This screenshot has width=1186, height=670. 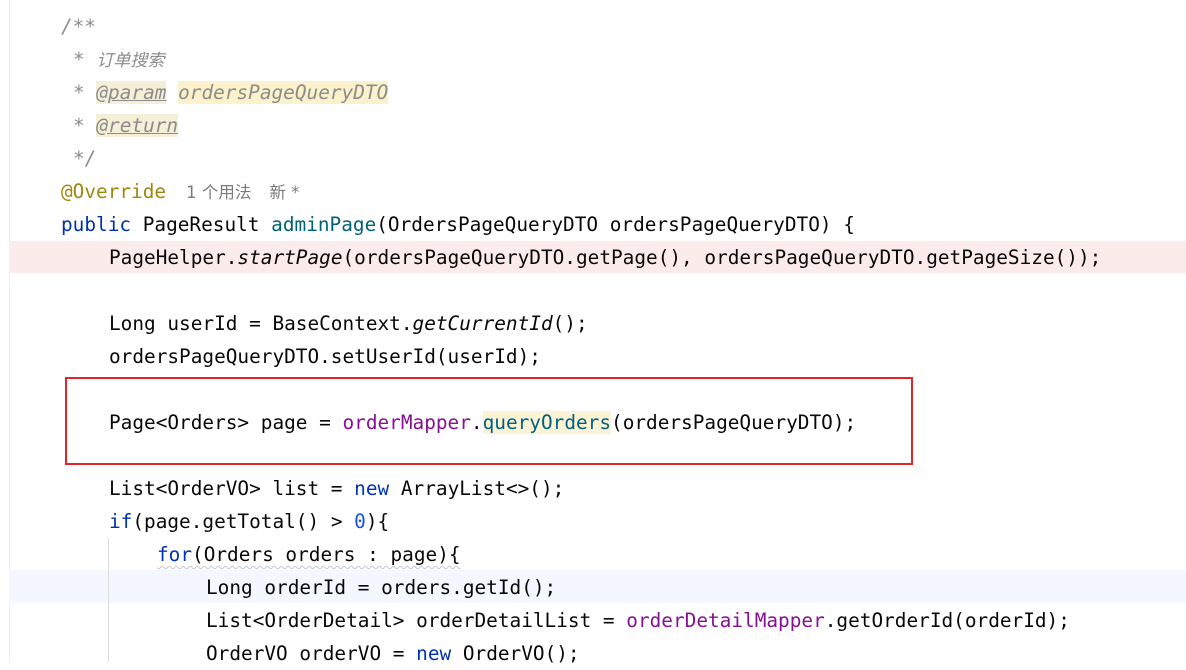 I want to click on keyword-if: if, so click(x=121, y=521).